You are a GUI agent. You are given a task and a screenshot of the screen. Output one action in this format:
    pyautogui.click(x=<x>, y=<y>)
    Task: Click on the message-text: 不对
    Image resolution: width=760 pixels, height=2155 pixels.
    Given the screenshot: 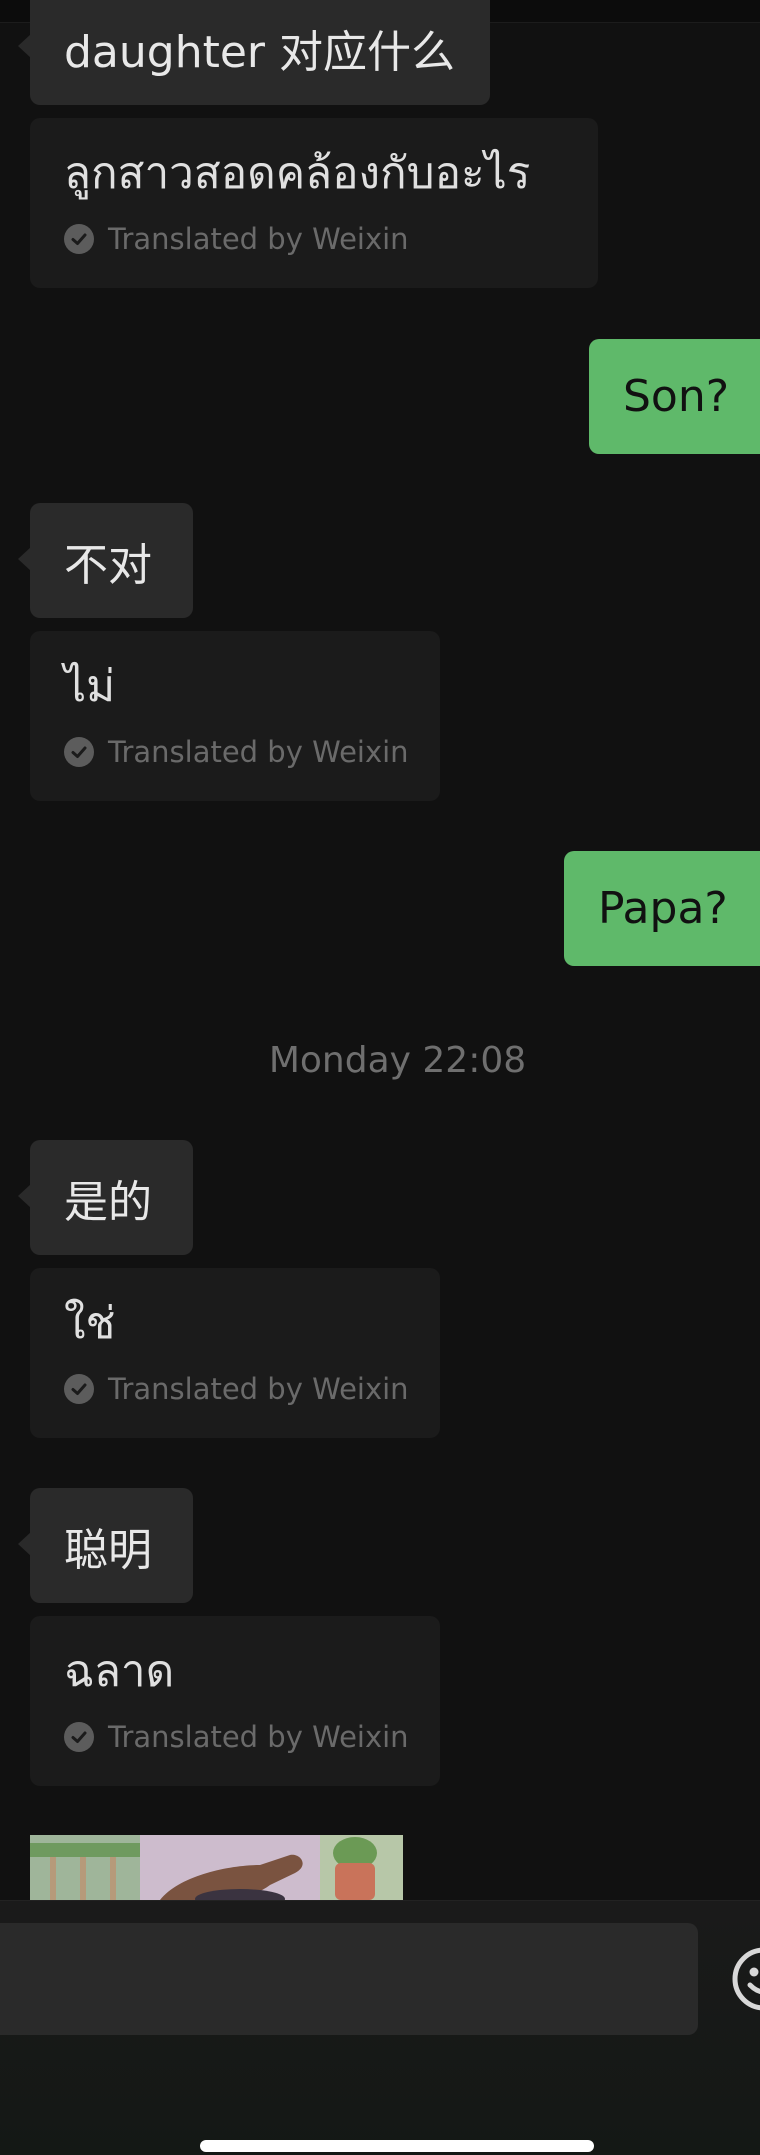 What is the action you would take?
    pyautogui.click(x=108, y=565)
    